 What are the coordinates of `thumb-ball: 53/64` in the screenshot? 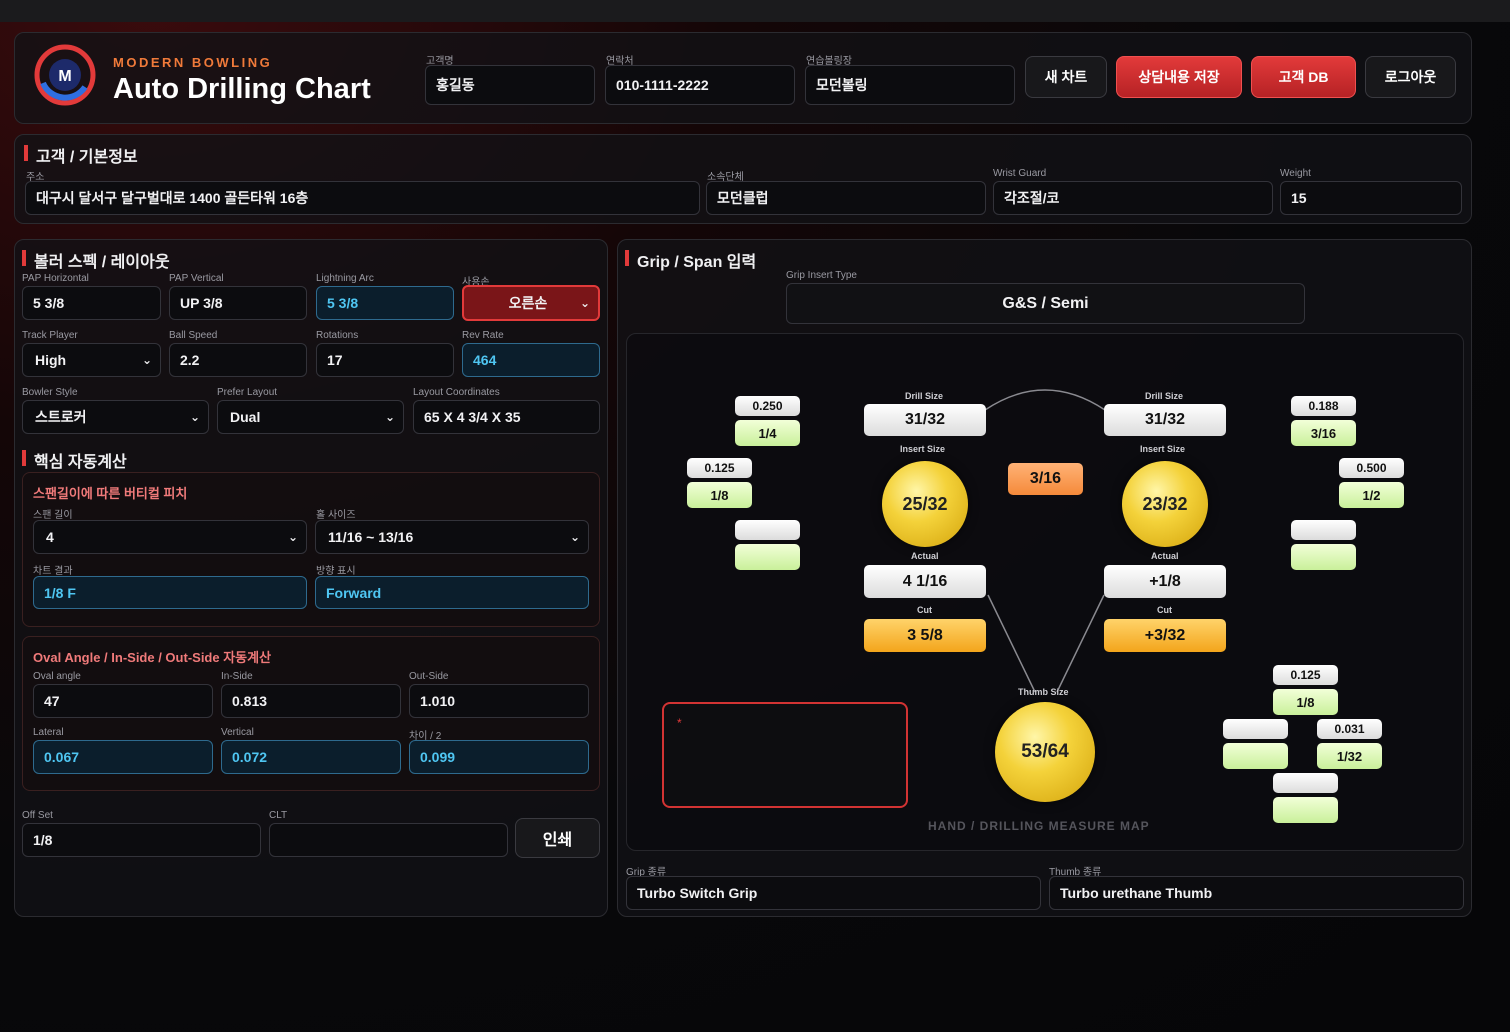 It's located at (1045, 752).